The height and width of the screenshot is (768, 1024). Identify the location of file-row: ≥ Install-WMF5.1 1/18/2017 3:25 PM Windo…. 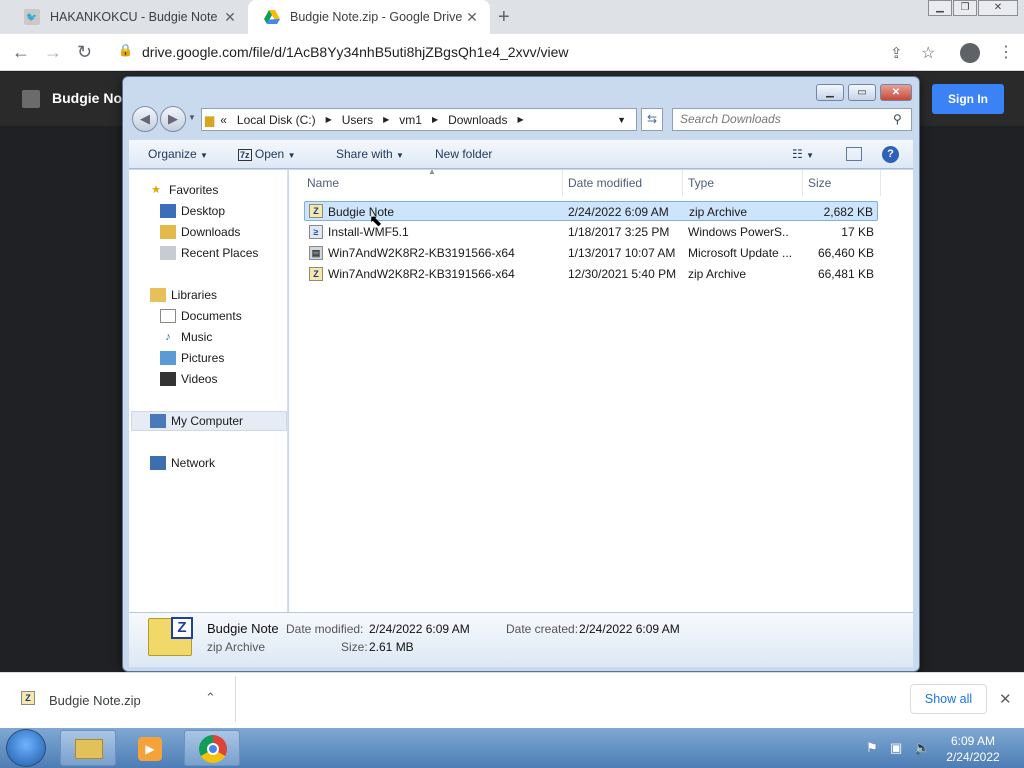
(591, 232).